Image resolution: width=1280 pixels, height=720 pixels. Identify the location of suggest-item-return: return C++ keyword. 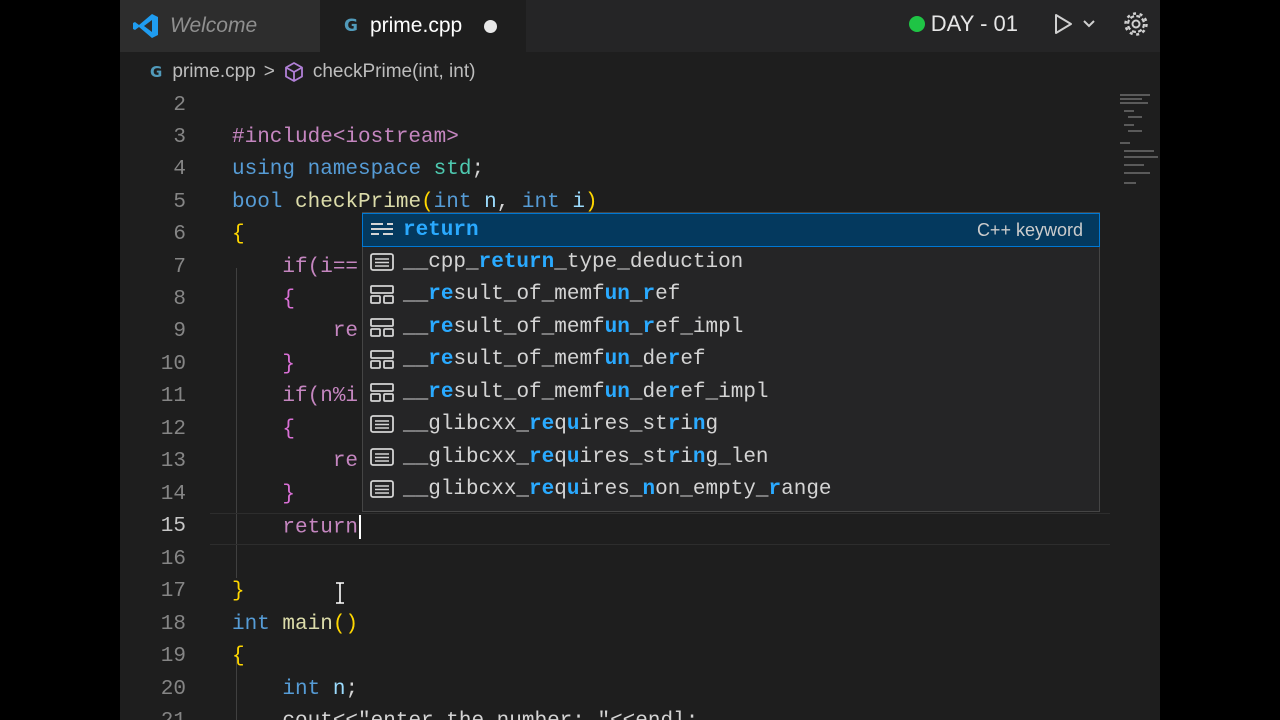
(731, 230).